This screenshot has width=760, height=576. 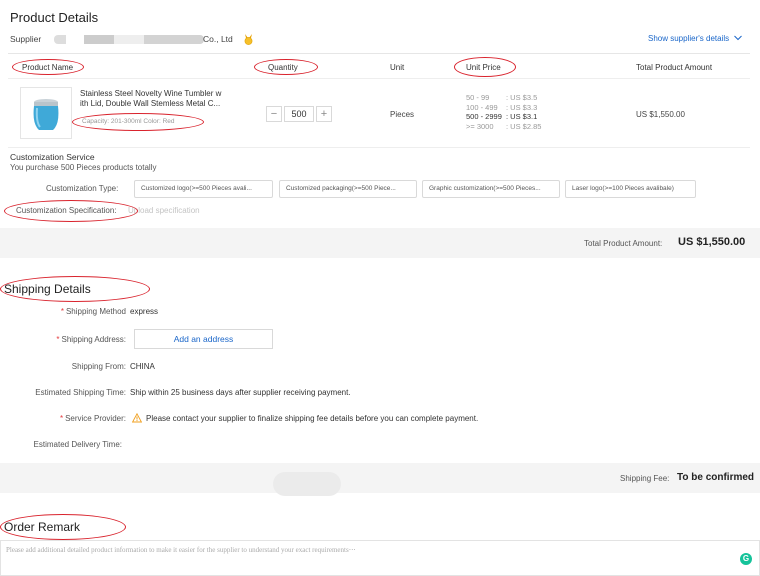 What do you see at coordinates (397, 67) in the screenshot?
I see `col-header-unit: Unit` at bounding box center [397, 67].